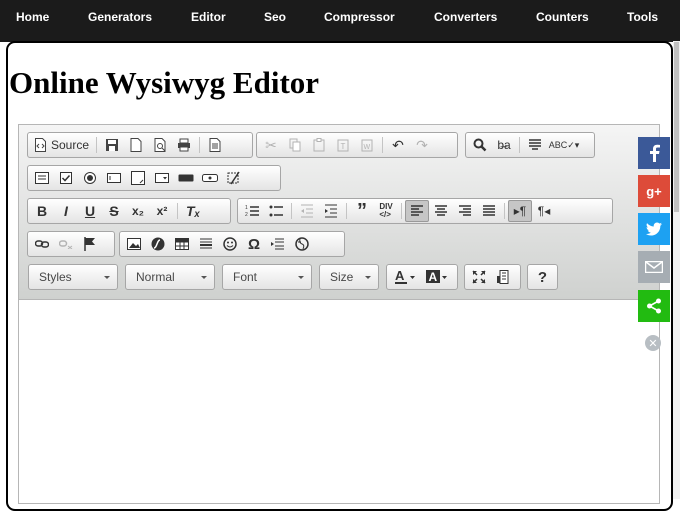 Image resolution: width=680 pixels, height=511 pixels. I want to click on special-char-icon: Ω, so click(254, 244).